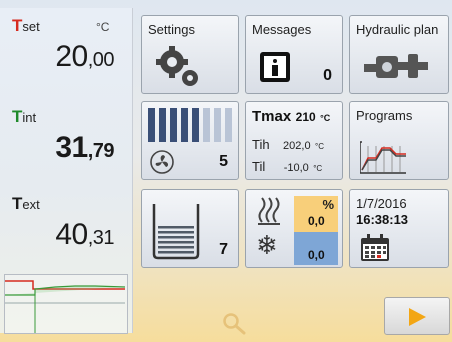 The width and height of the screenshot is (452, 342). Describe the element at coordinates (318, 168) in the screenshot. I see `til-unit: °C` at that location.